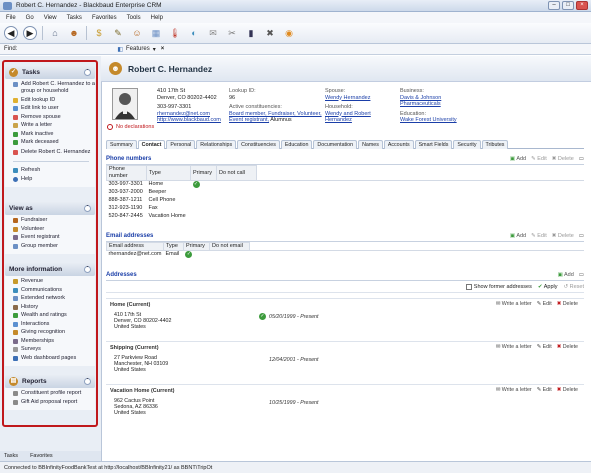 The image size is (591, 473). I want to click on declarations-status: No declarations, so click(130, 127).